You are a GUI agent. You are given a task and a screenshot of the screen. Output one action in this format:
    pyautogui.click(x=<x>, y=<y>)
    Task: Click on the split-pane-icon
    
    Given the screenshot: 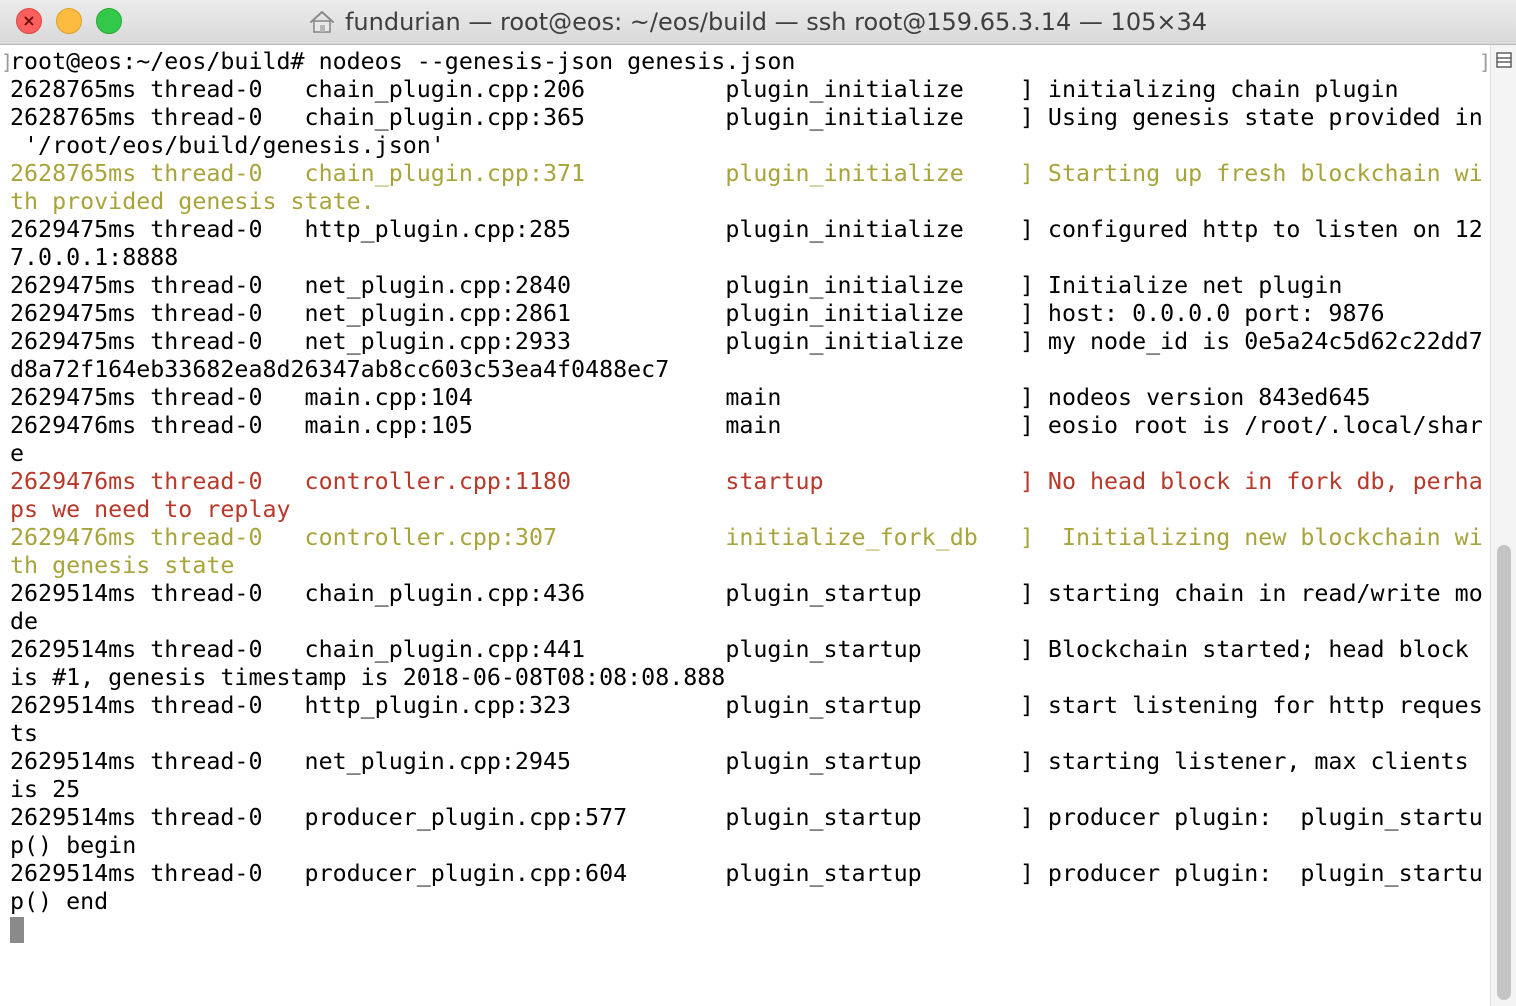 What is the action you would take?
    pyautogui.click(x=1504, y=60)
    